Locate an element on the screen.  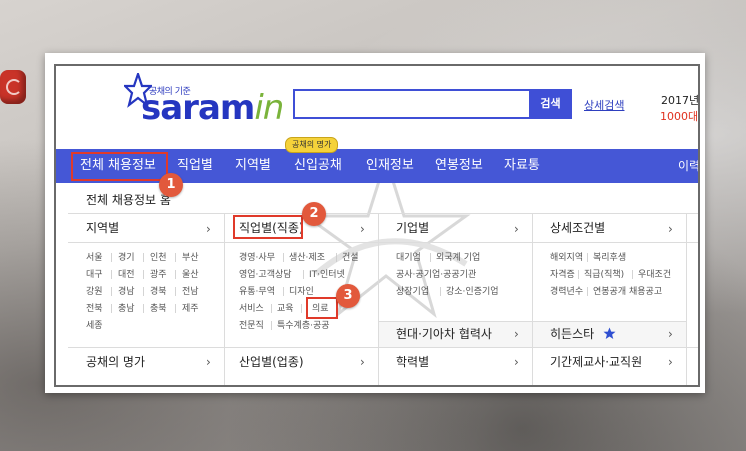
detail-item: 해외지역 is located at coordinates (566, 258).